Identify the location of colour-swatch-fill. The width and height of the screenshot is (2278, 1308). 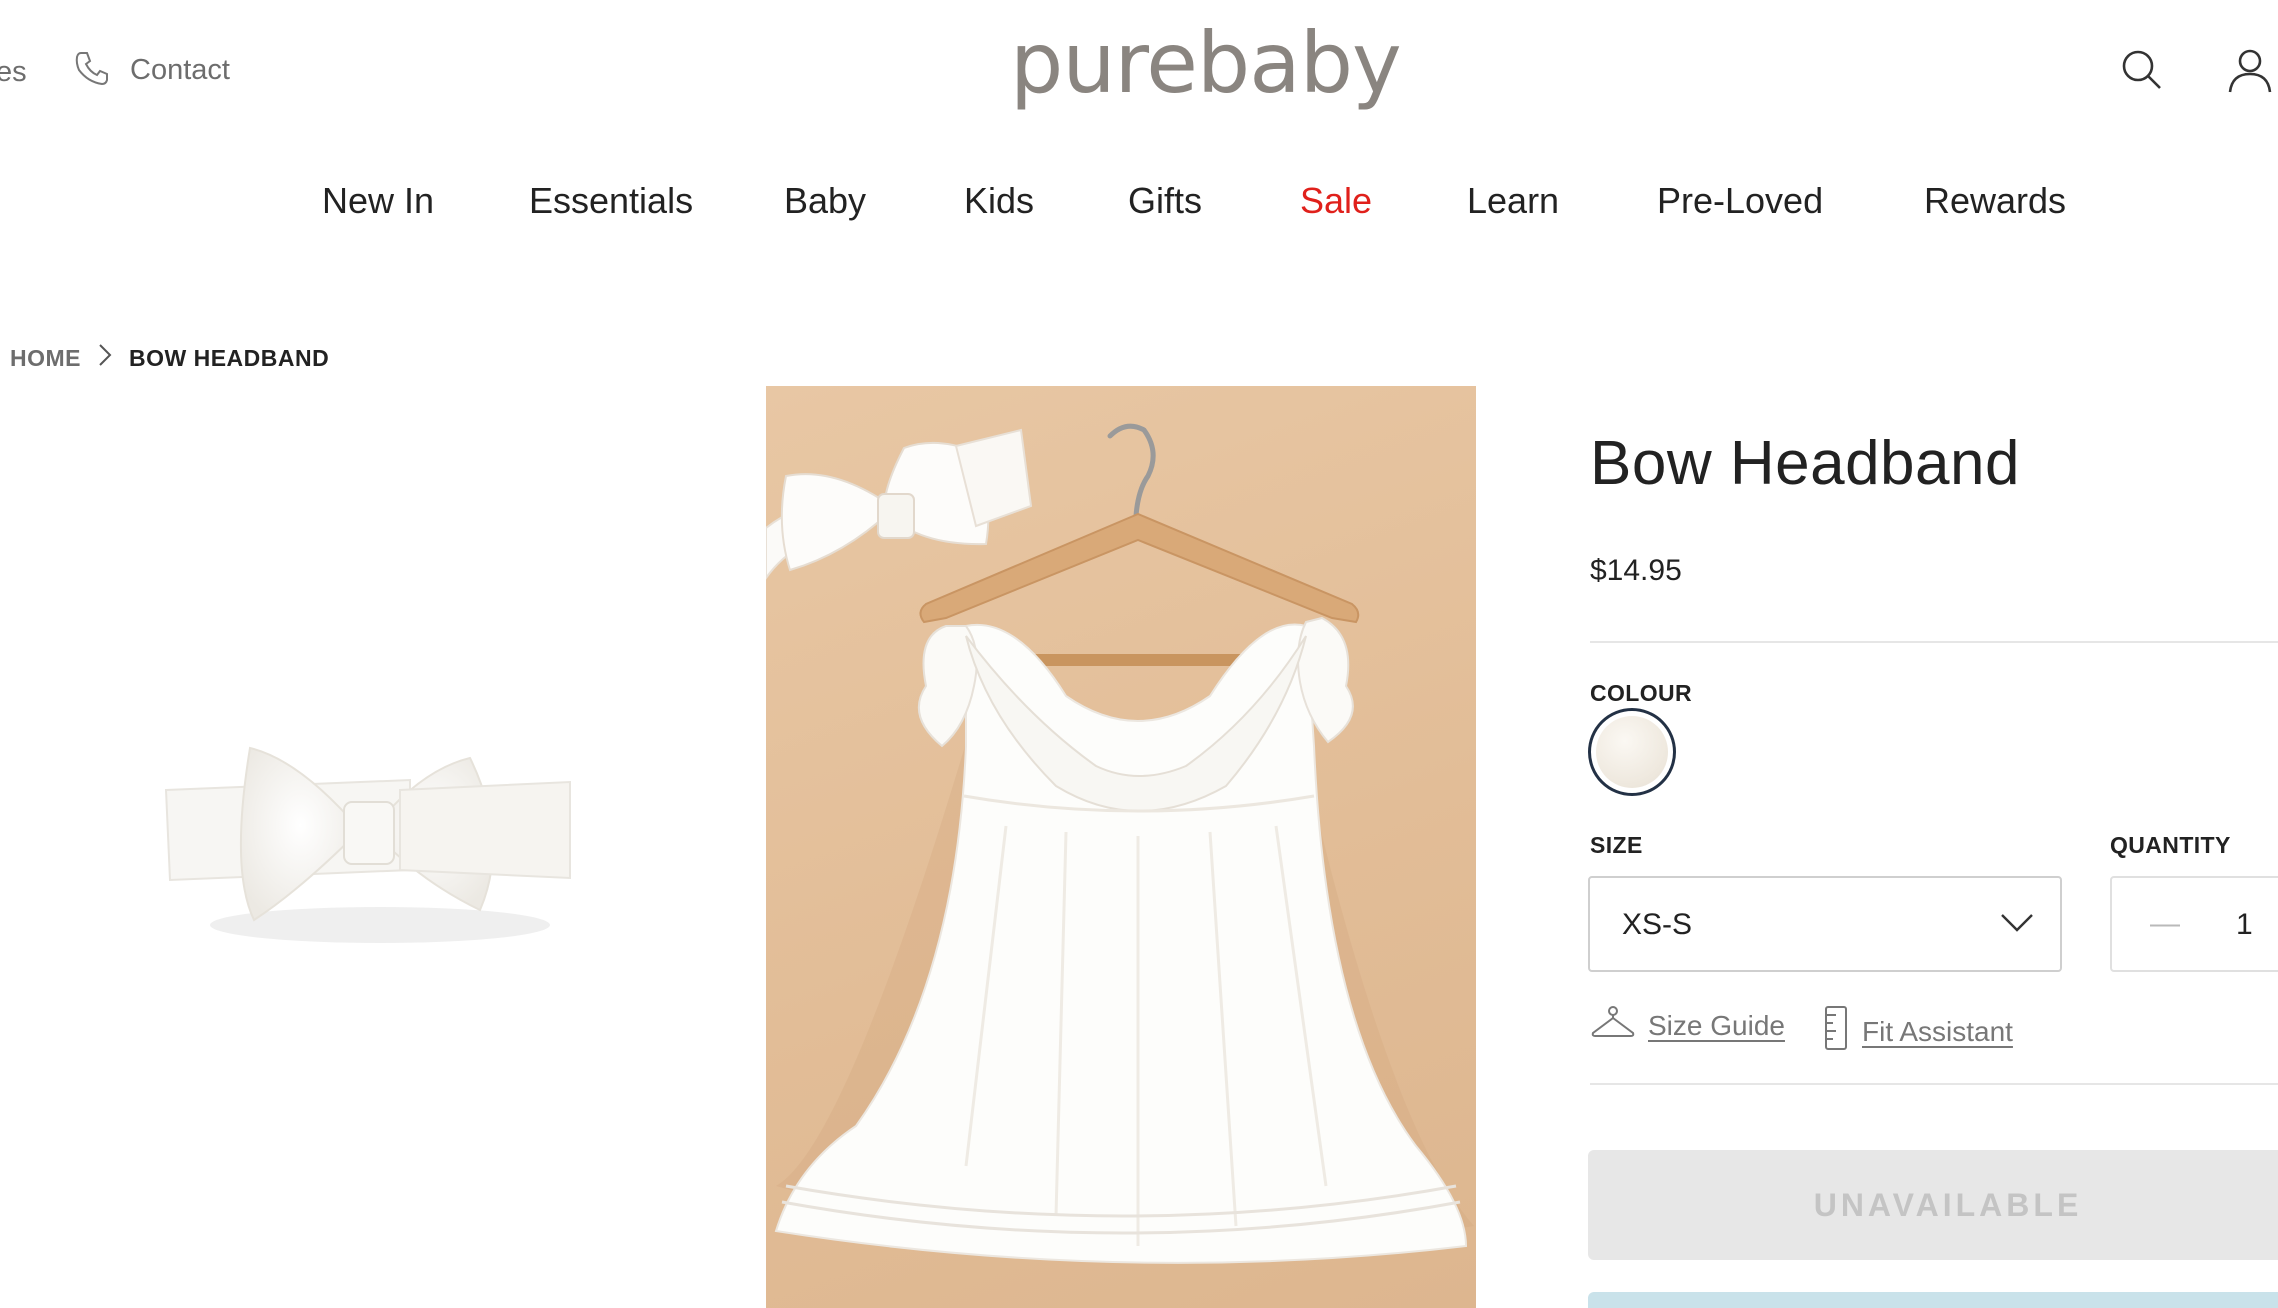
(1632, 752).